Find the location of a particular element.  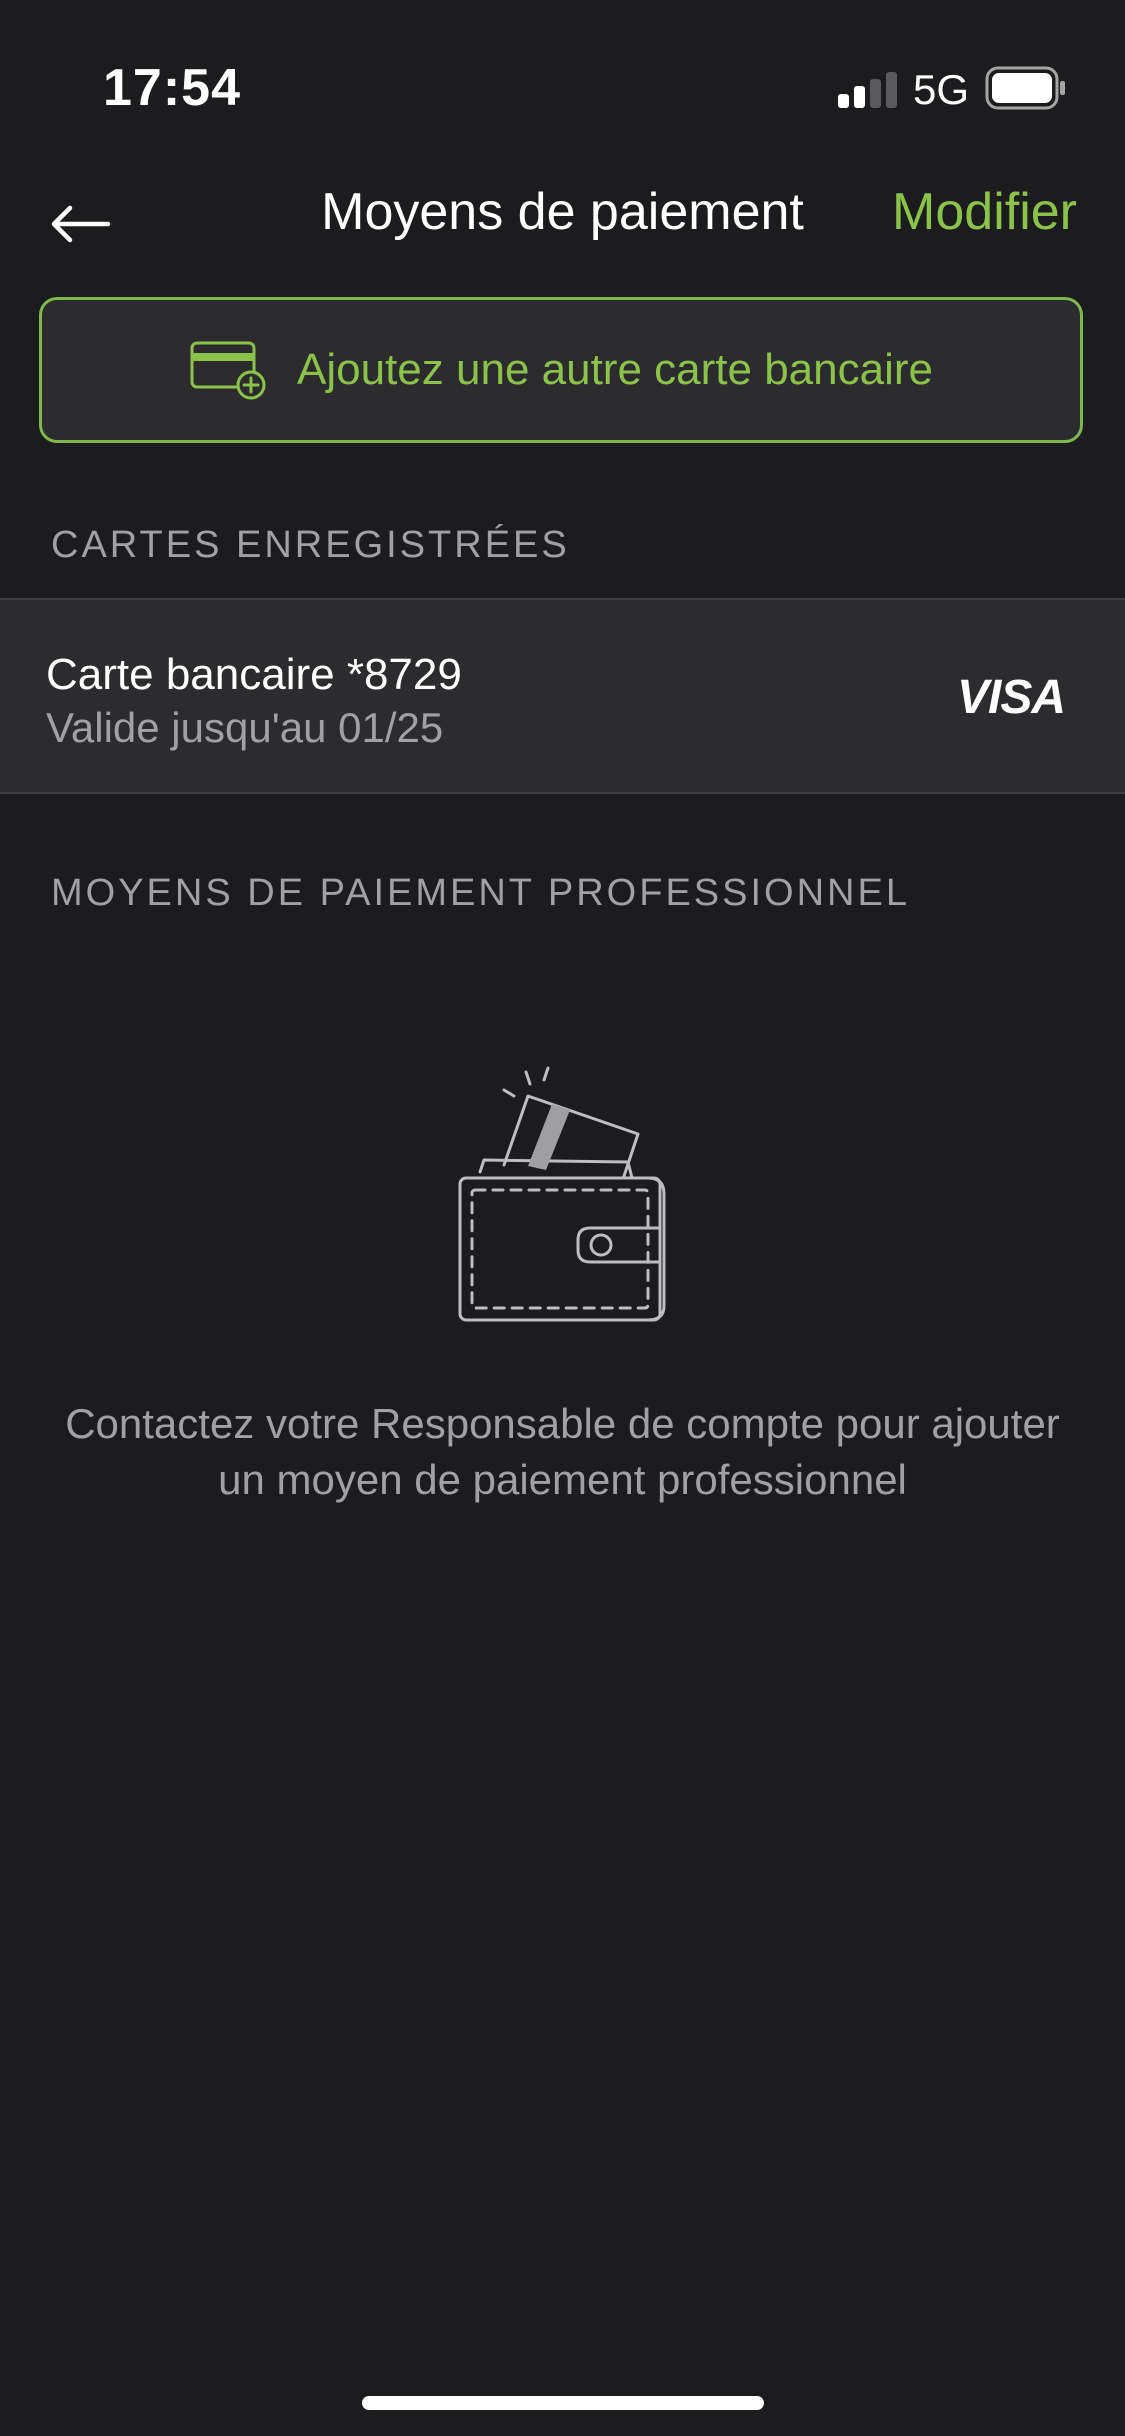

visa-logo-icon: VISA is located at coordinates (1011, 697).